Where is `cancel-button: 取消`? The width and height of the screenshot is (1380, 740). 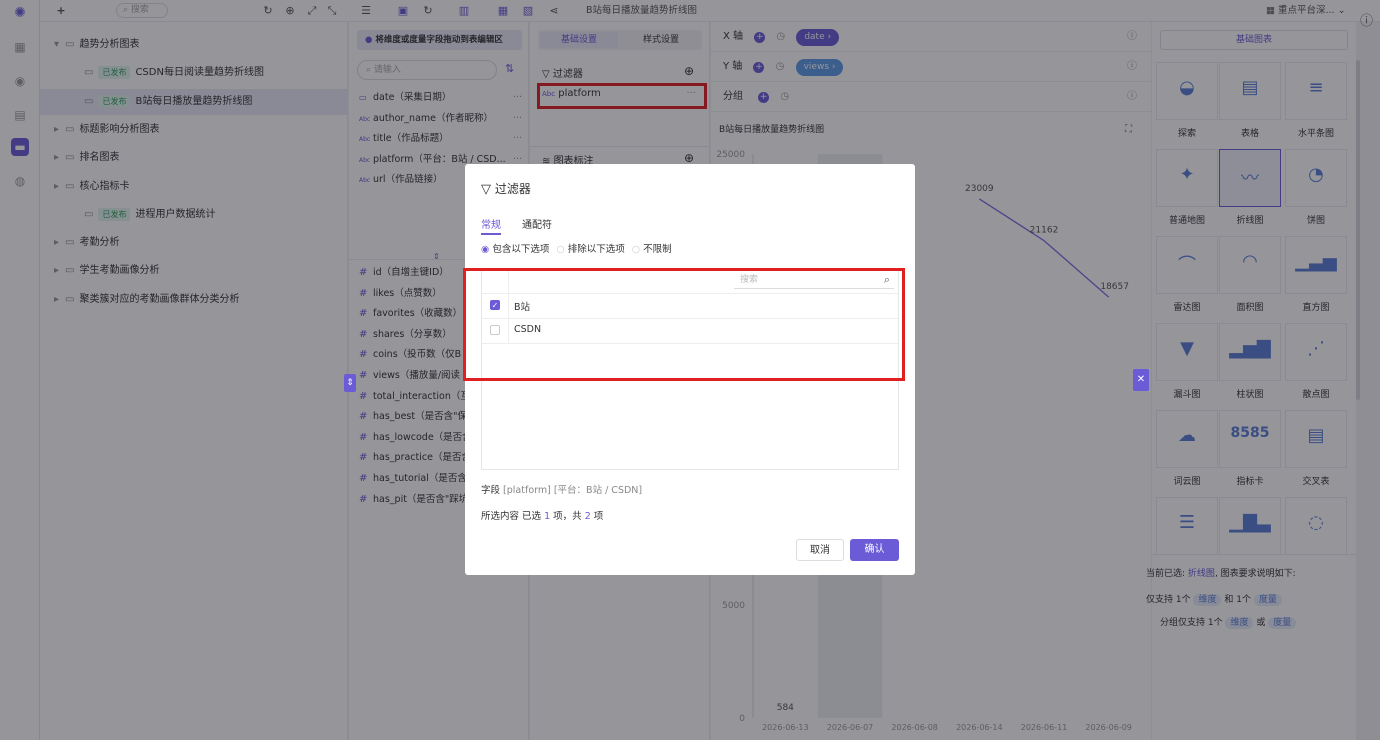 cancel-button: 取消 is located at coordinates (820, 550).